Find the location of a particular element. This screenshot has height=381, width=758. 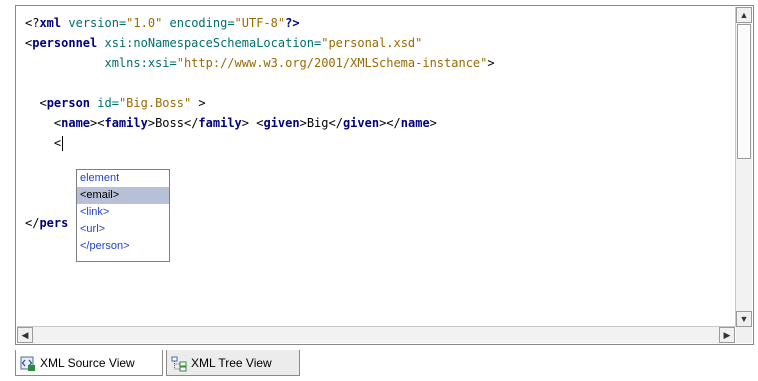

code-token: "personal.xsd" is located at coordinates (372, 43).